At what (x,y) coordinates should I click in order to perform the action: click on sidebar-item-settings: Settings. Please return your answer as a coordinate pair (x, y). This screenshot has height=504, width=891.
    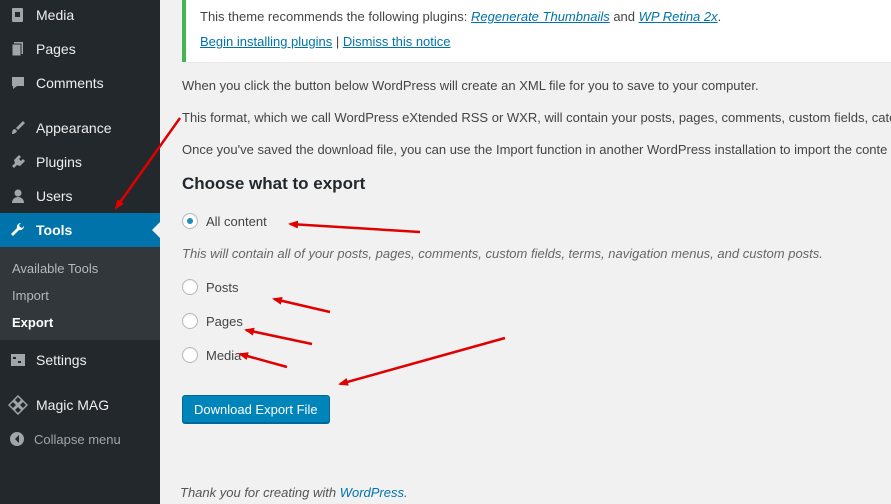
    Looking at the image, I should click on (80, 360).